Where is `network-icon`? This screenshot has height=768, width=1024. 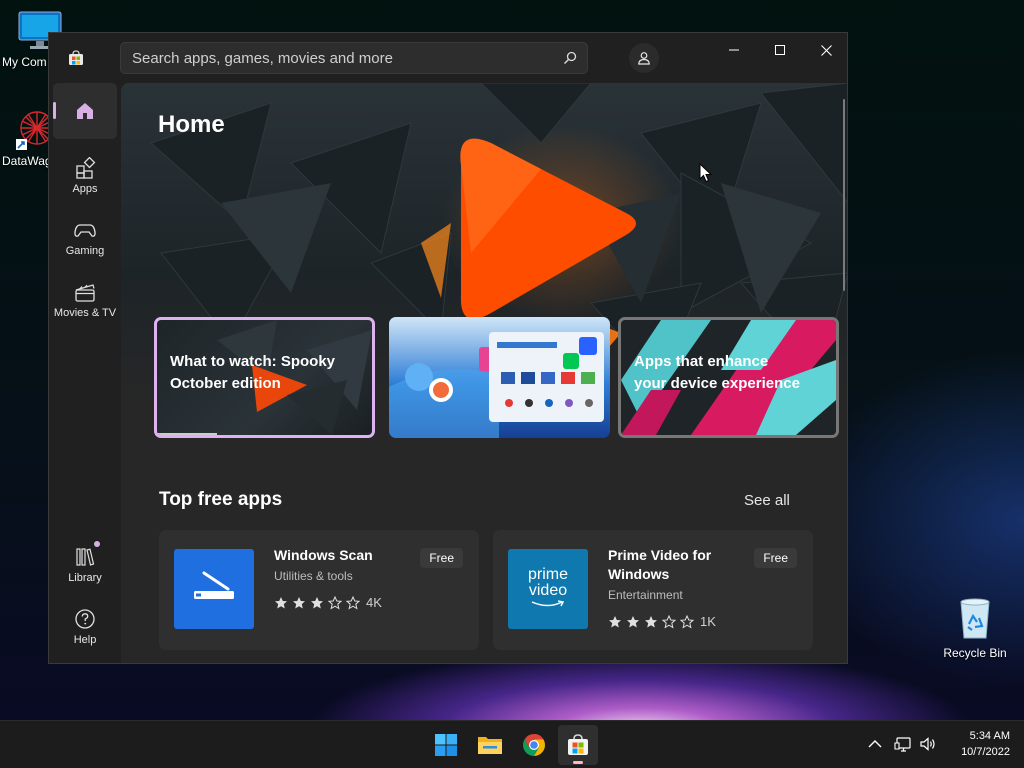
network-icon is located at coordinates (903, 744).